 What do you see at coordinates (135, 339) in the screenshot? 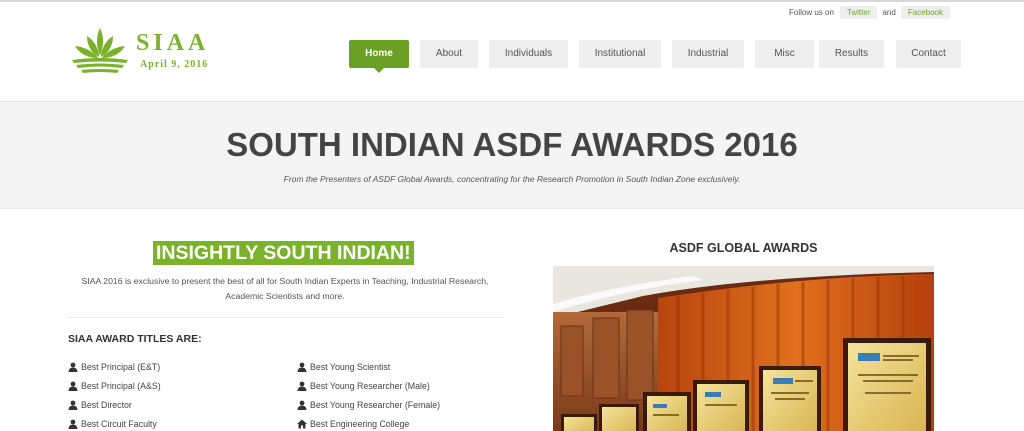
I see `award-titles-heading: SIAA AWARD TITLES ARE:` at bounding box center [135, 339].